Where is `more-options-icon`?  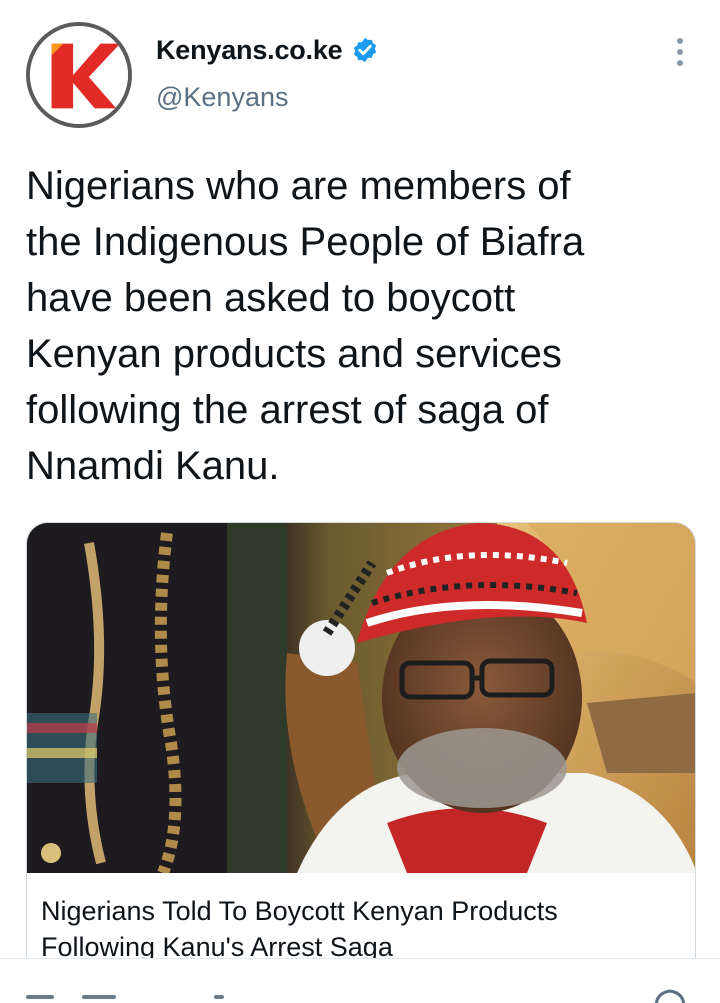 more-options-icon is located at coordinates (680, 52).